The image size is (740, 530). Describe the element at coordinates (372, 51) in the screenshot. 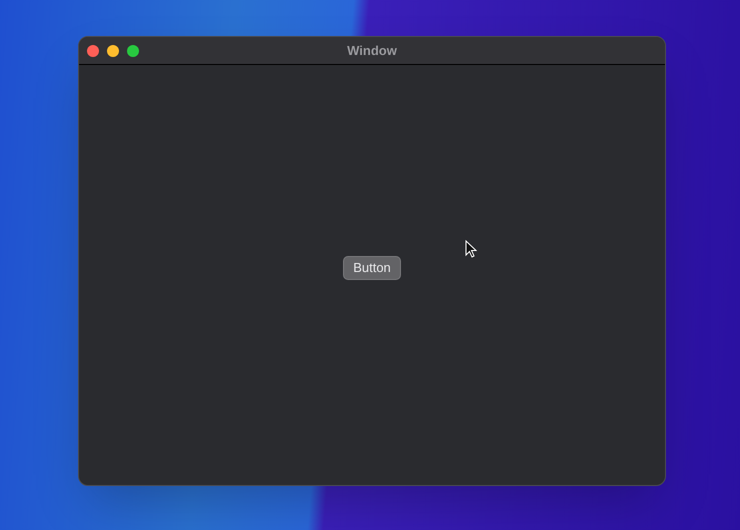

I see `window-title: Window` at that location.